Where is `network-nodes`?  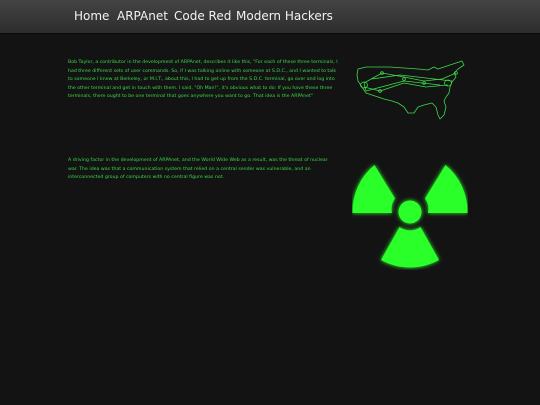 network-nodes is located at coordinates (409, 82).